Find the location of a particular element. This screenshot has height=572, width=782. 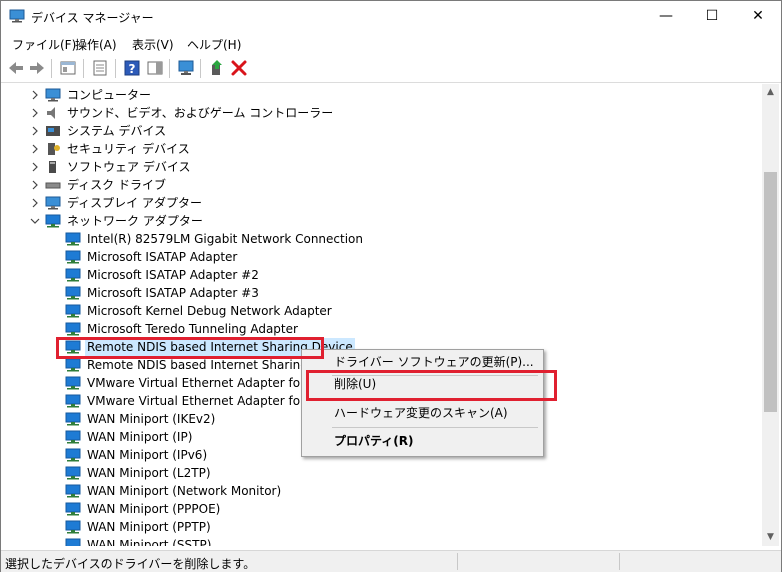

network-adapter-item: WAN Miniport (PPTP) is located at coordinates (380, 527).